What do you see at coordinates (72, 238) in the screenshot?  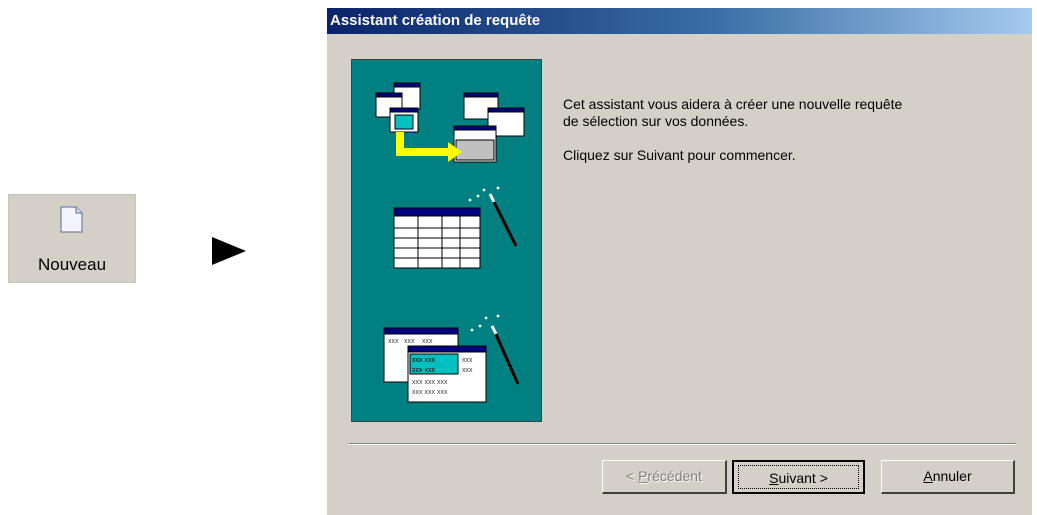 I see `new-button: Nouveau` at bounding box center [72, 238].